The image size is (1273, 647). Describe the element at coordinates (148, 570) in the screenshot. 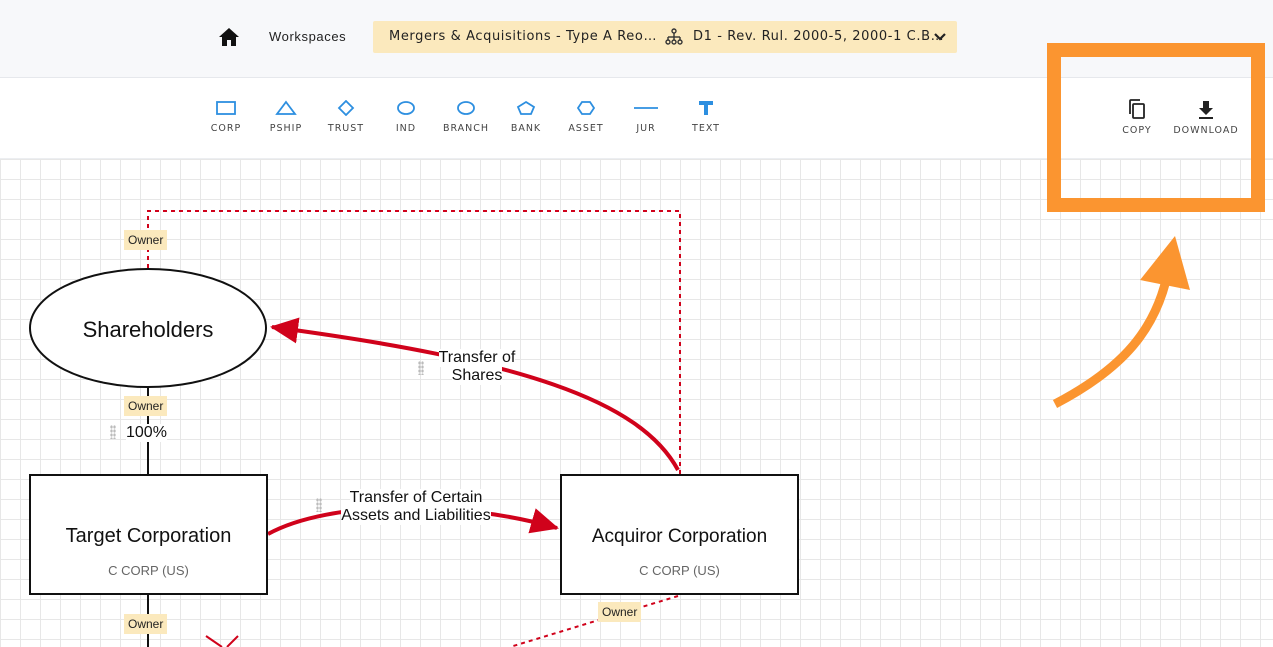

I see `target-type: C CORP (US)` at that location.